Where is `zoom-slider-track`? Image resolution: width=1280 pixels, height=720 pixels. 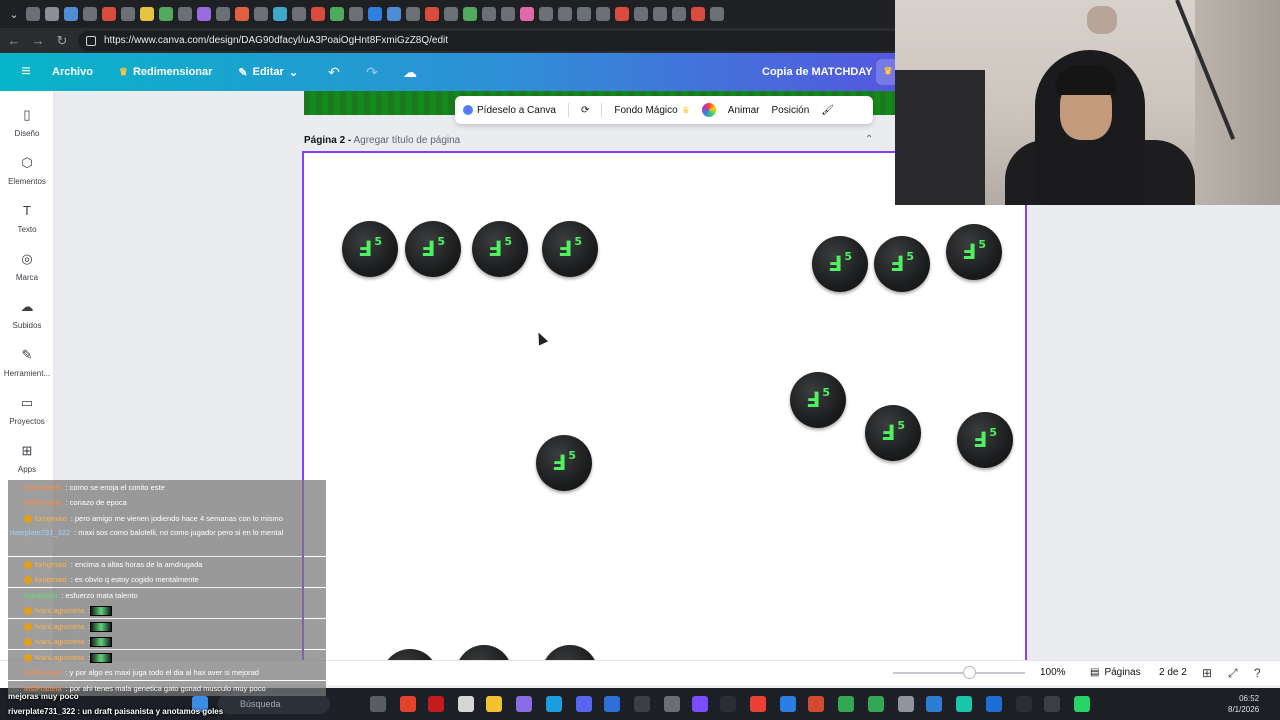
zoom-slider-track is located at coordinates (959, 673).